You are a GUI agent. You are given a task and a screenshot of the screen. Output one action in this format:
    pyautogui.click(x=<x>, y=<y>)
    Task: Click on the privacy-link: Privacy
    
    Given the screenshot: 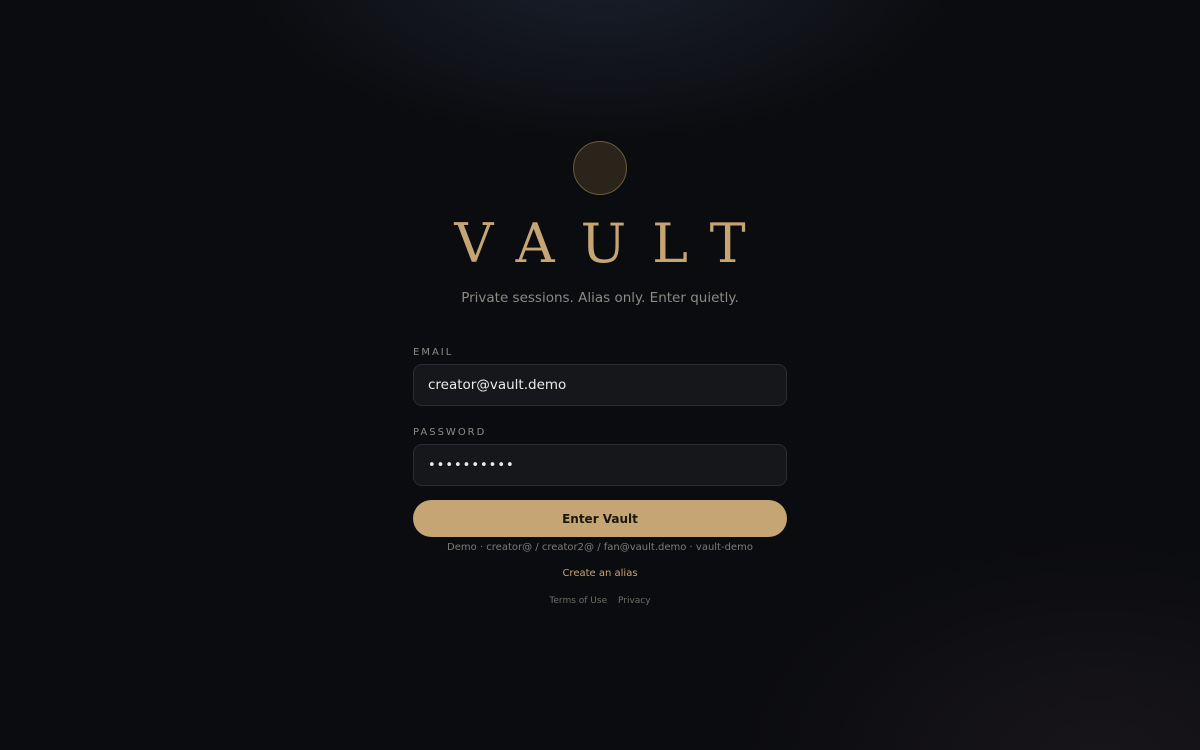 What is the action you would take?
    pyautogui.click(x=634, y=601)
    